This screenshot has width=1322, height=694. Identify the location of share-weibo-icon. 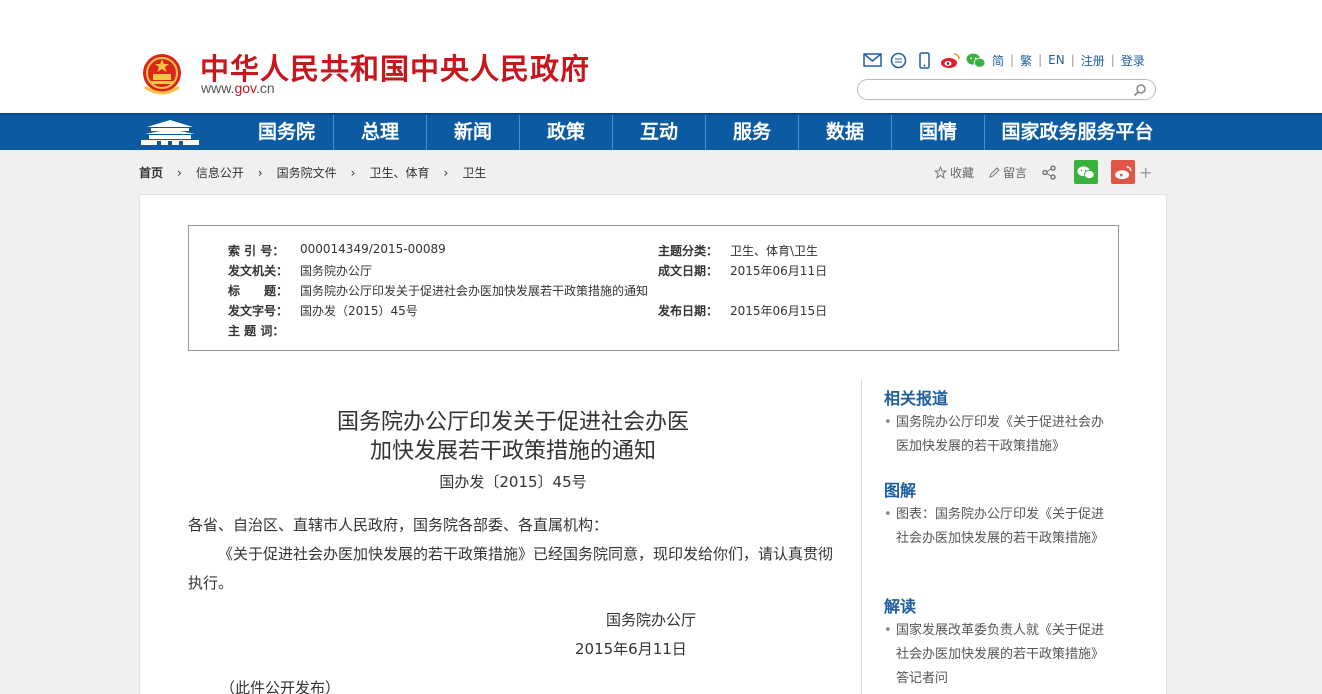
(1123, 172).